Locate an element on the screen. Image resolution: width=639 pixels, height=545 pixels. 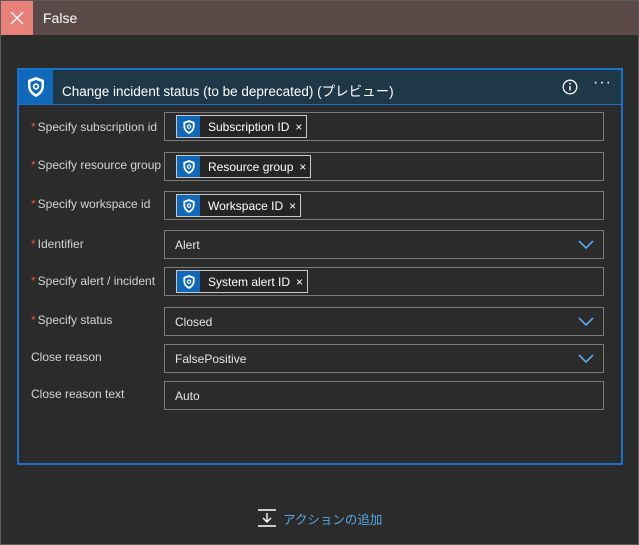
subscription-token: Subscription ID × is located at coordinates (242, 126).